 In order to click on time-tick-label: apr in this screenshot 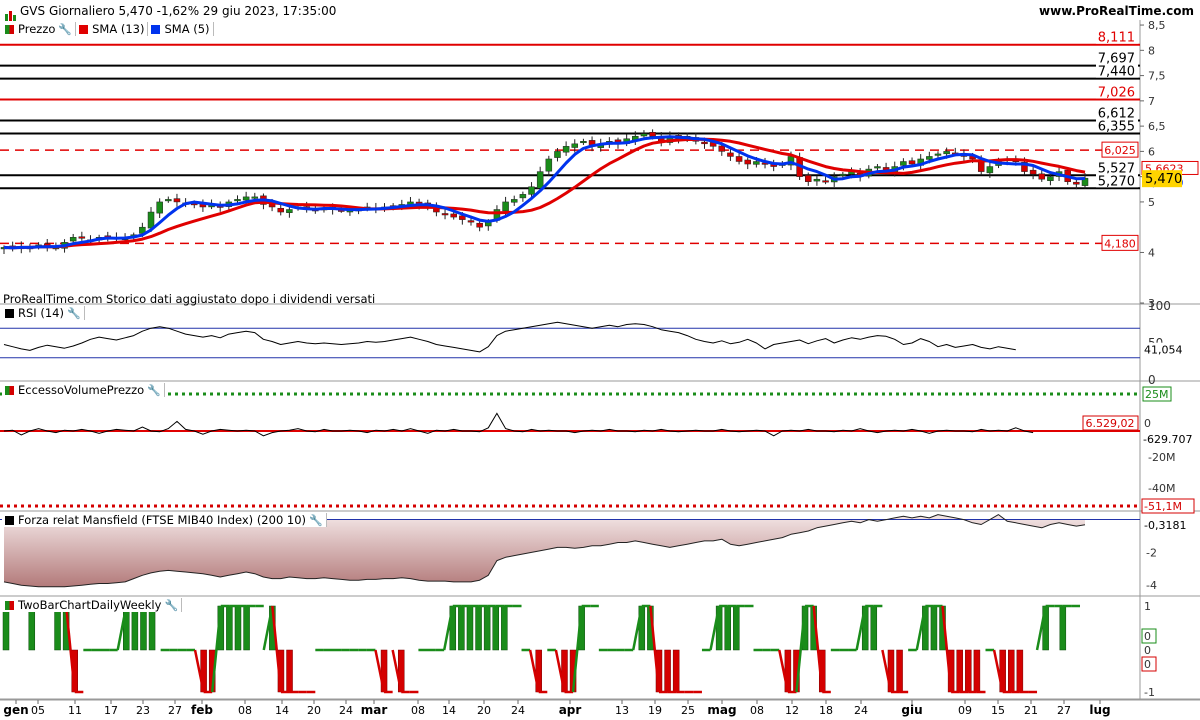, I will do `click(570, 710)`.